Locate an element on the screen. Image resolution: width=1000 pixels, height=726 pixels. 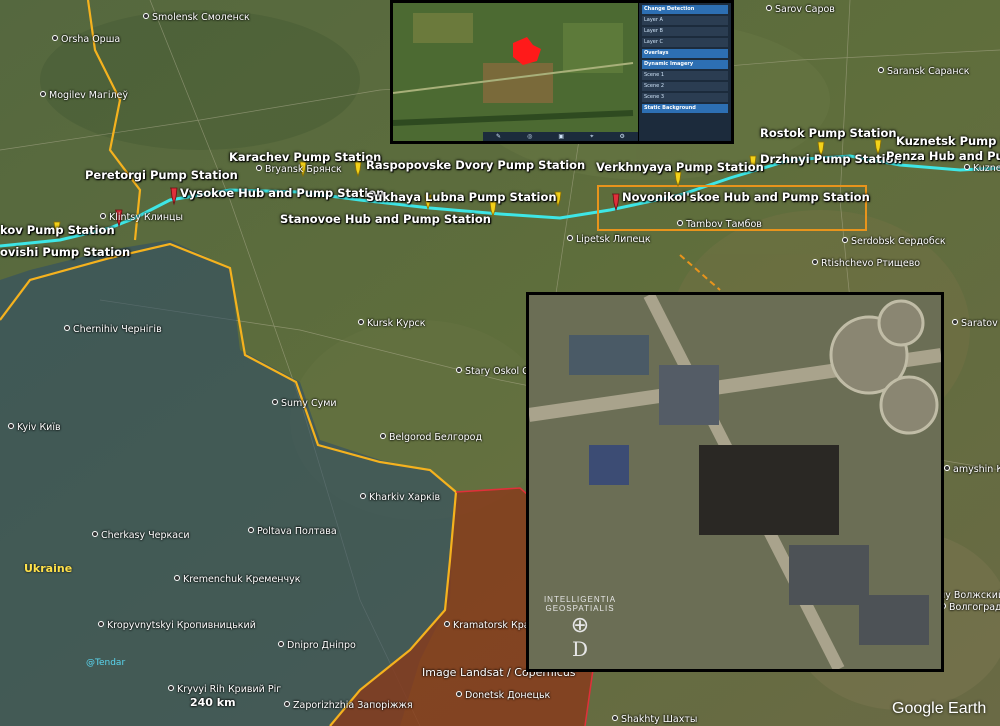
city-label: Chernihiv Чернігів is located at coordinates (113, 329).